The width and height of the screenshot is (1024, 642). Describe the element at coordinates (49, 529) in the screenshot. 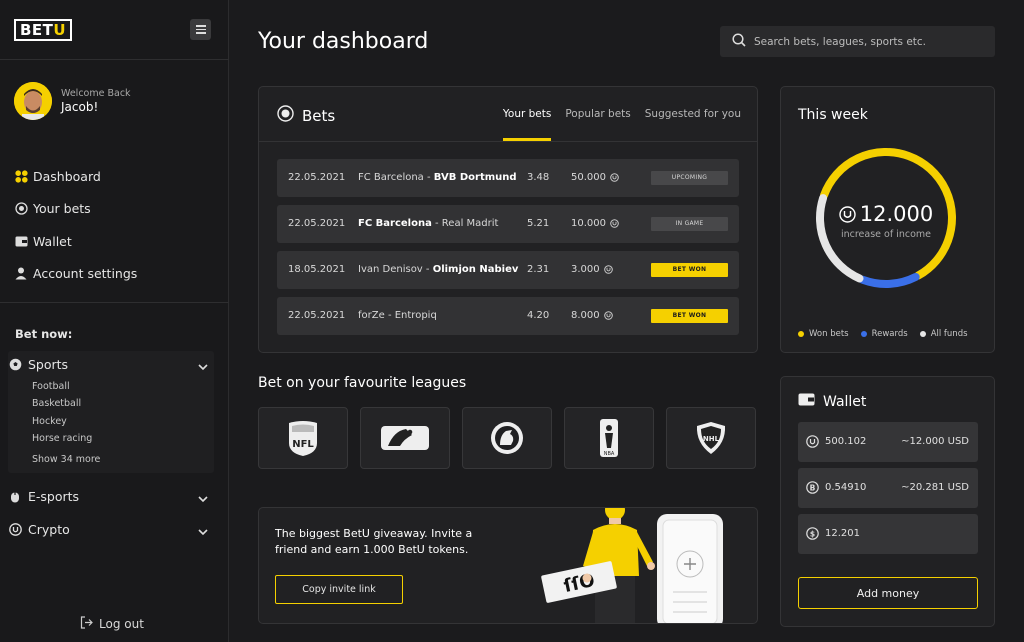

I see `category-label: Crypto` at that location.